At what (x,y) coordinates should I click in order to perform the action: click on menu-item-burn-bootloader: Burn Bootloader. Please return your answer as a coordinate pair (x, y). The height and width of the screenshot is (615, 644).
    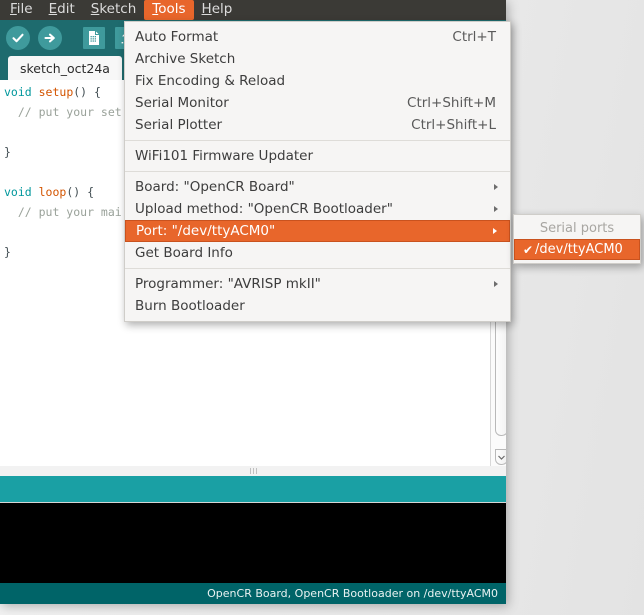
    Looking at the image, I should click on (317, 306).